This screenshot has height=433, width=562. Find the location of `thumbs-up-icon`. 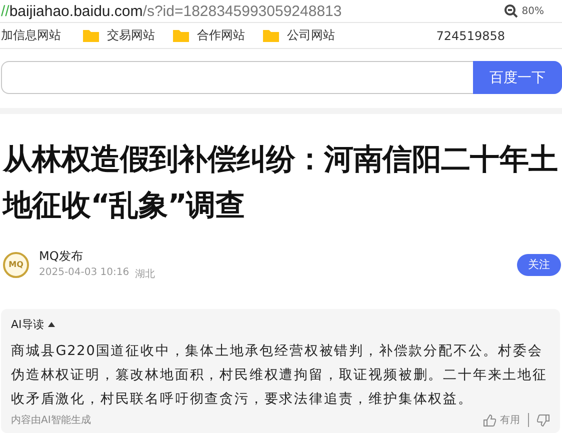

thumbs-up-icon is located at coordinates (489, 420).